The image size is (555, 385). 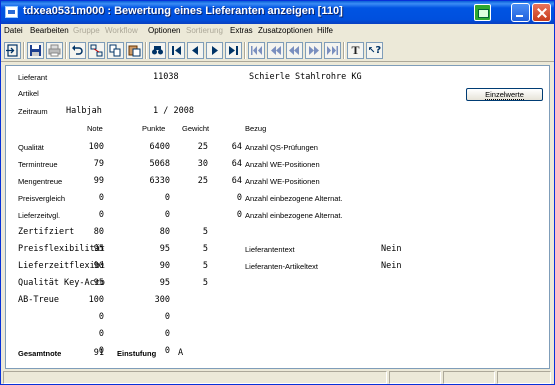 I want to click on bezug-text: Lieferanten-Artikeltext, so click(x=281, y=266).